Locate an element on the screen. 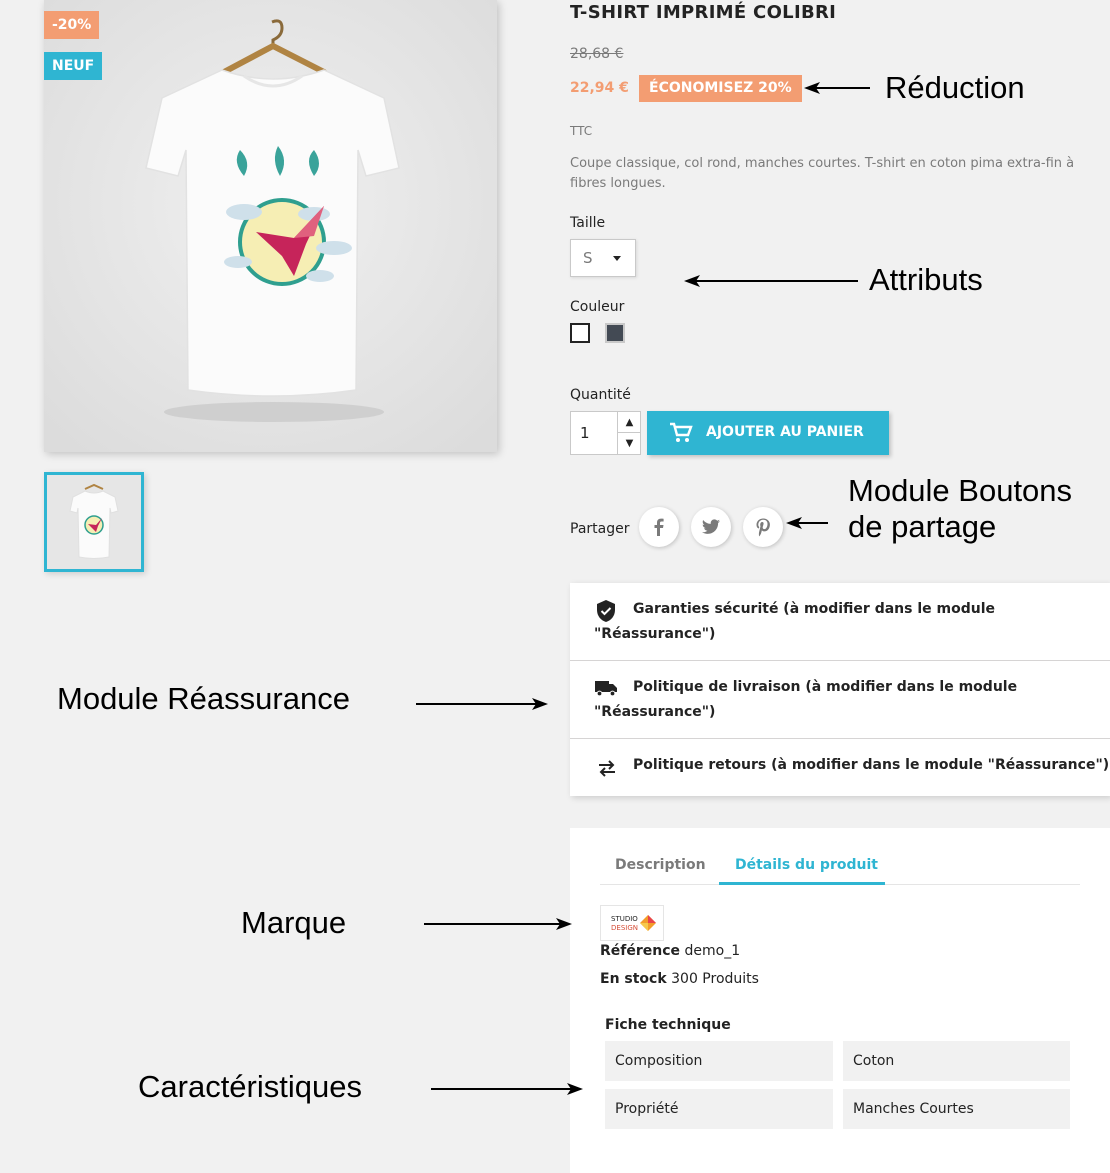 This screenshot has height=1173, width=1110. feature-name: Propriété is located at coordinates (719, 1109).